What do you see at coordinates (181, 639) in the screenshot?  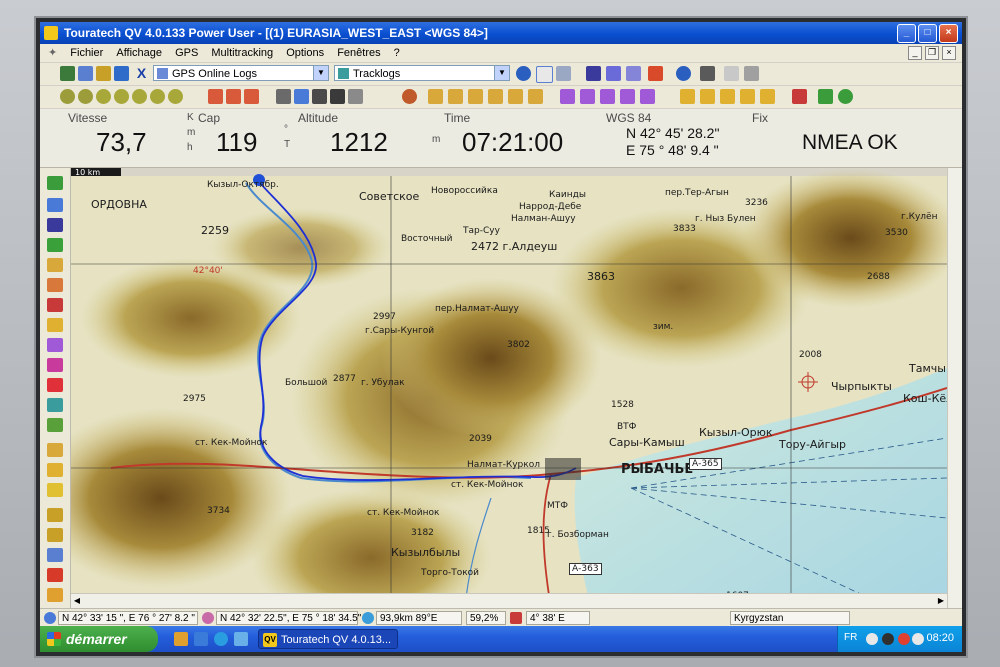 I see `quicklaunch-1-icon` at bounding box center [181, 639].